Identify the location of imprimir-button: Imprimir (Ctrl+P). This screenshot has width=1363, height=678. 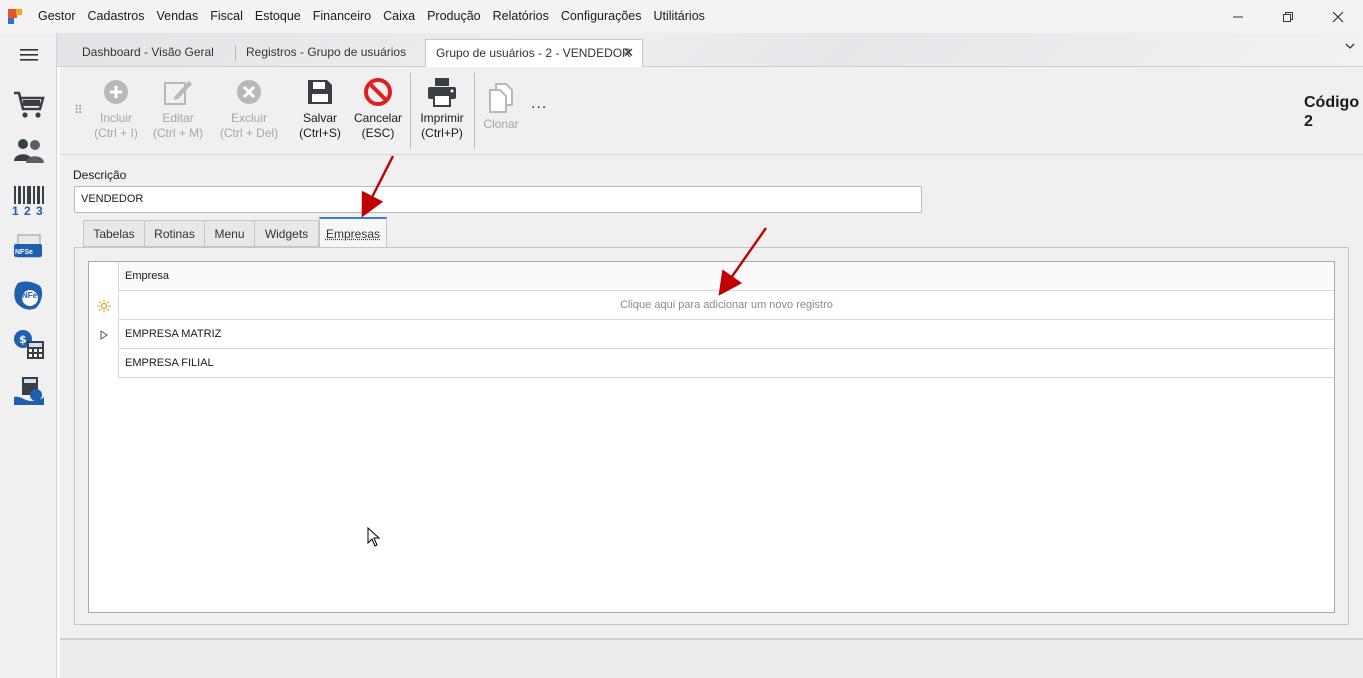
(442, 112).